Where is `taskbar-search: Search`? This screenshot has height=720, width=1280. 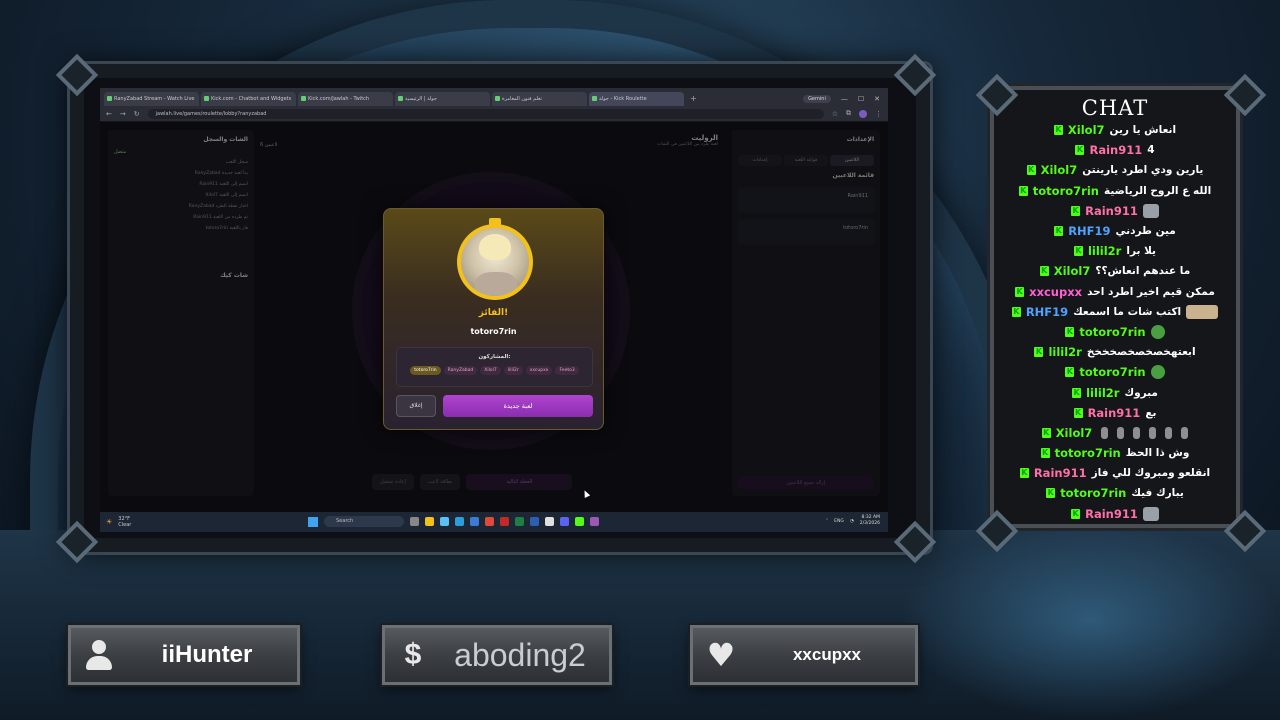
taskbar-search: Search is located at coordinates (364, 521).